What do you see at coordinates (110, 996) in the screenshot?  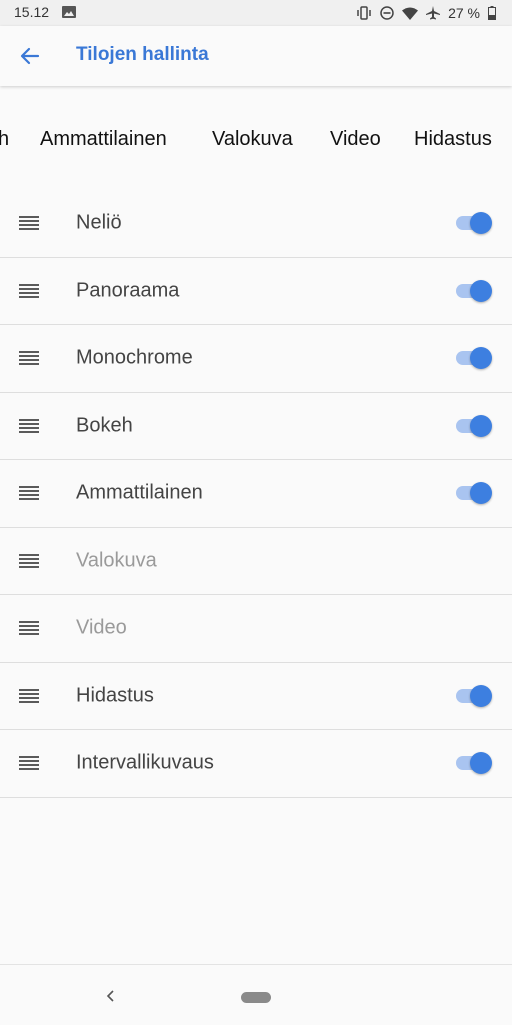 I see `nav-back-icon` at bounding box center [110, 996].